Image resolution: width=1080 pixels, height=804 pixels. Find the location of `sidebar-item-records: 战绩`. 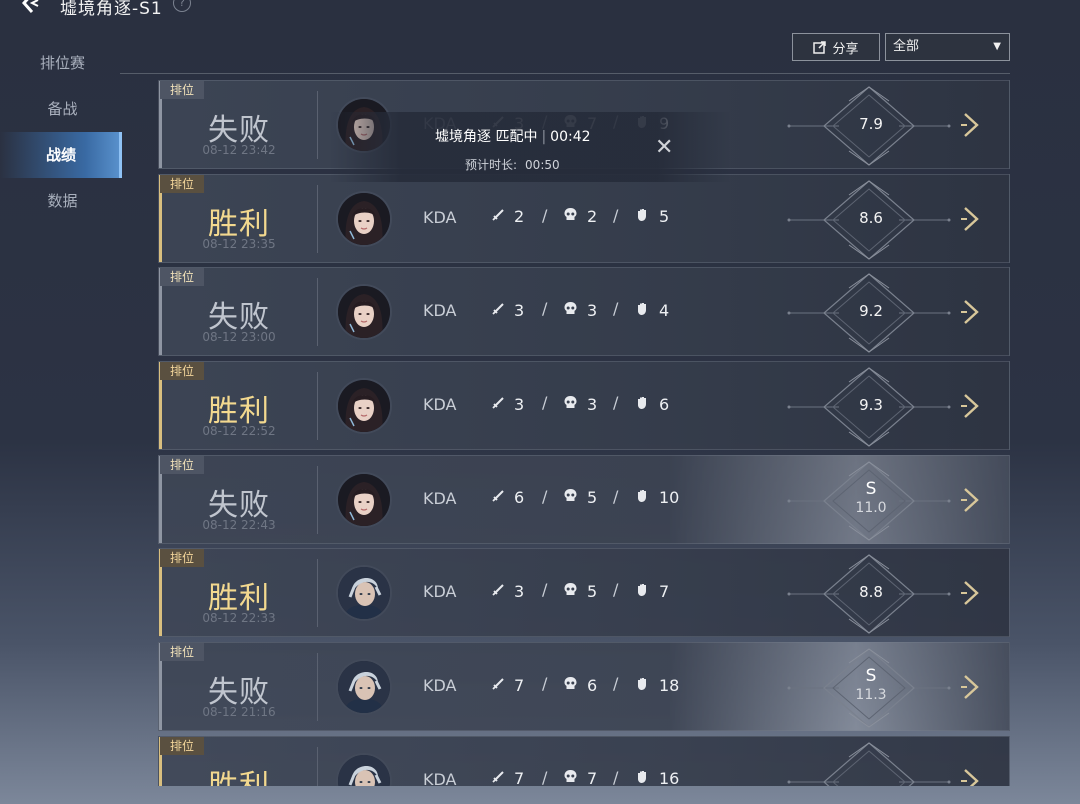

sidebar-item-records: 战绩 is located at coordinates (61, 155).